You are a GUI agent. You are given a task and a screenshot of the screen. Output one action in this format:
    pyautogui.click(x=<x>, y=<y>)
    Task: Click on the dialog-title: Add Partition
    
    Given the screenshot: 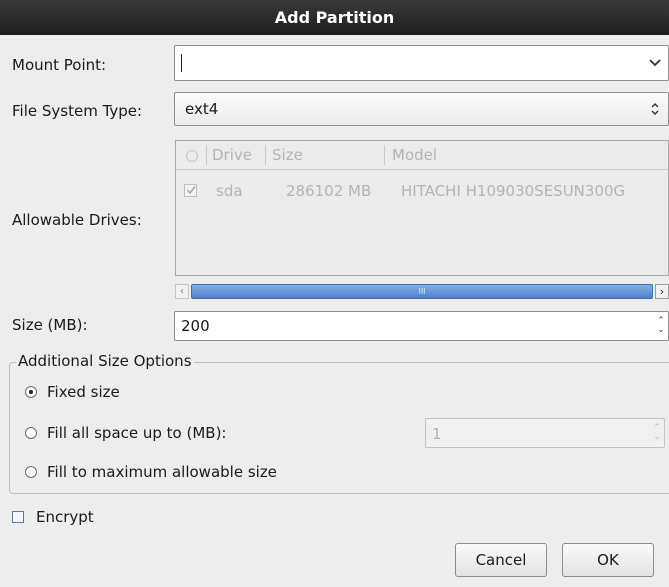 What is the action you would take?
    pyautogui.click(x=334, y=17)
    